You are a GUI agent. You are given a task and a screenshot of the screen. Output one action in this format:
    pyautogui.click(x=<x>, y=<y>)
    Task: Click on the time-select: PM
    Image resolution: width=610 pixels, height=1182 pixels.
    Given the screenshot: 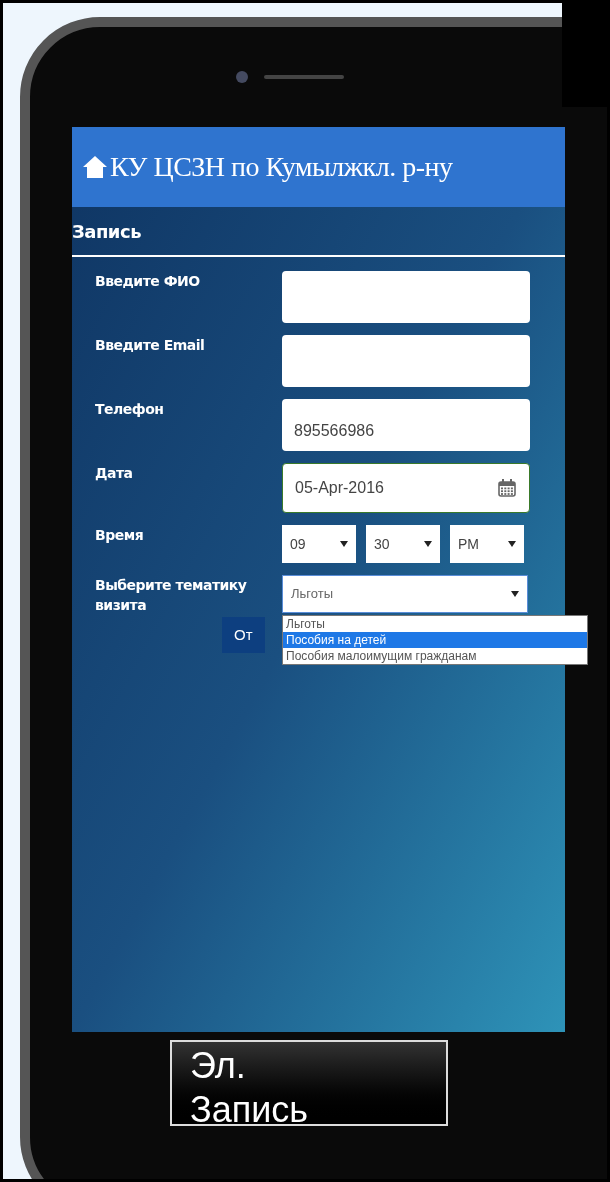 What is the action you would take?
    pyautogui.click(x=487, y=544)
    